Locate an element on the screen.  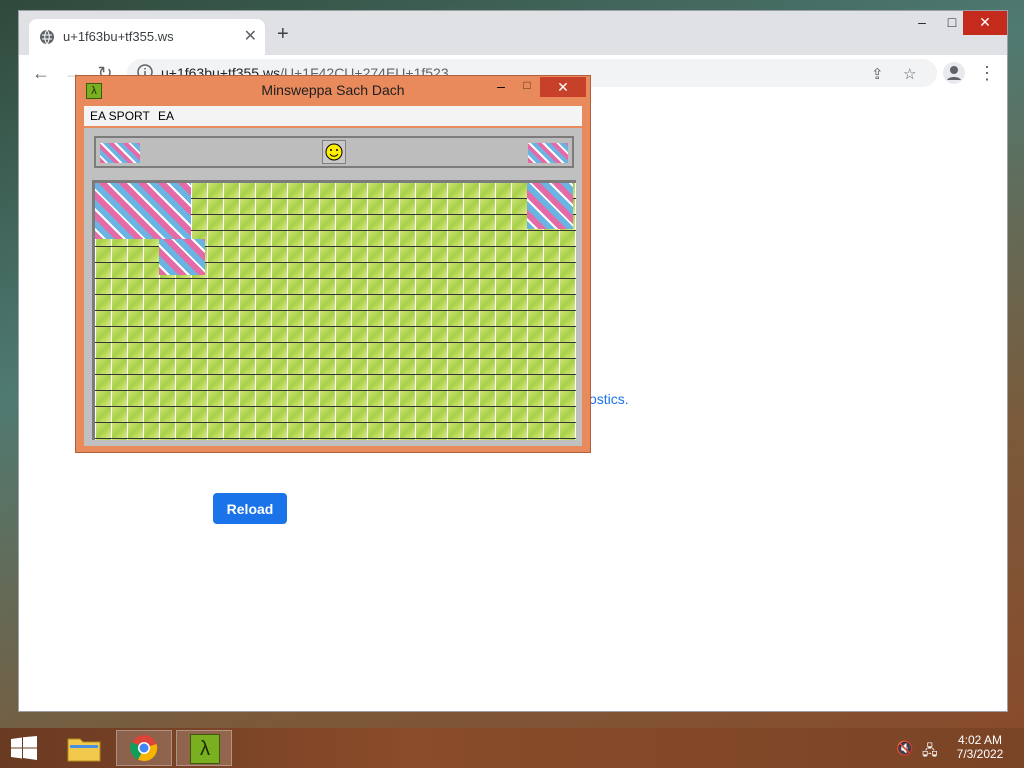
game-status-bar is located at coordinates (334, 152).